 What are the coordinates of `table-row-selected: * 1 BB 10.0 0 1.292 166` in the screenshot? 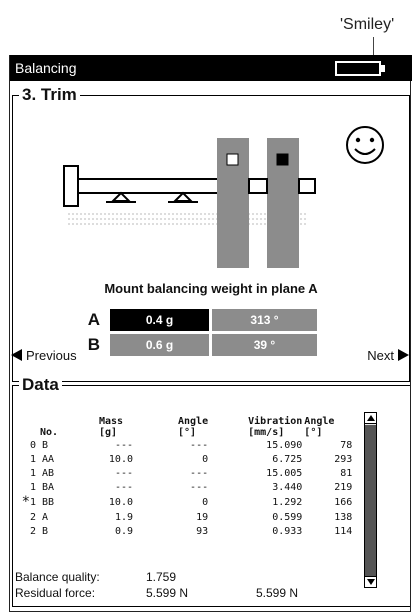 It's located at (185, 502).